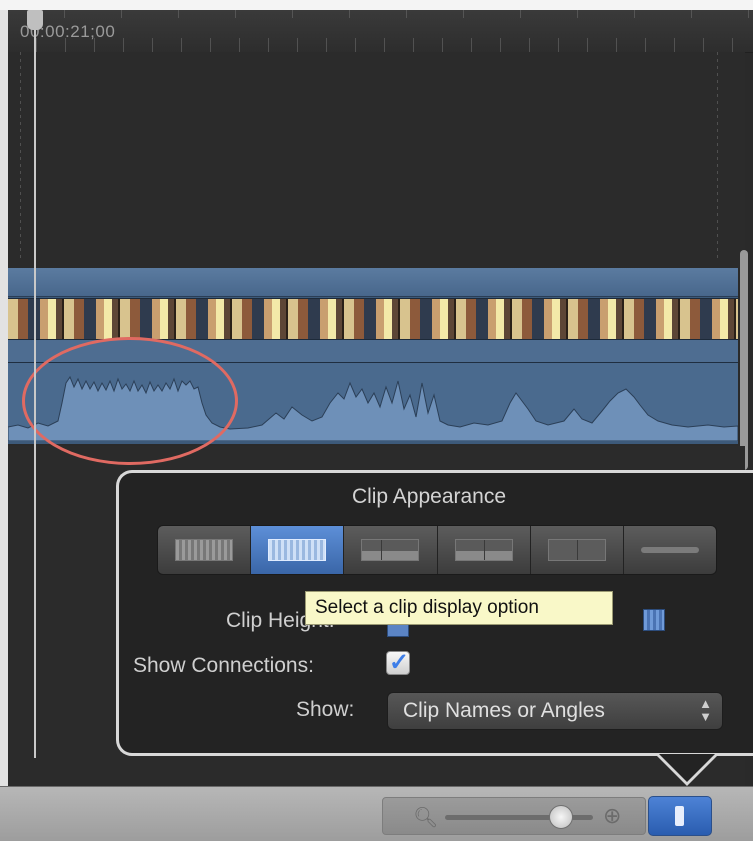  I want to click on dotted-guide-left, so click(20, 157).